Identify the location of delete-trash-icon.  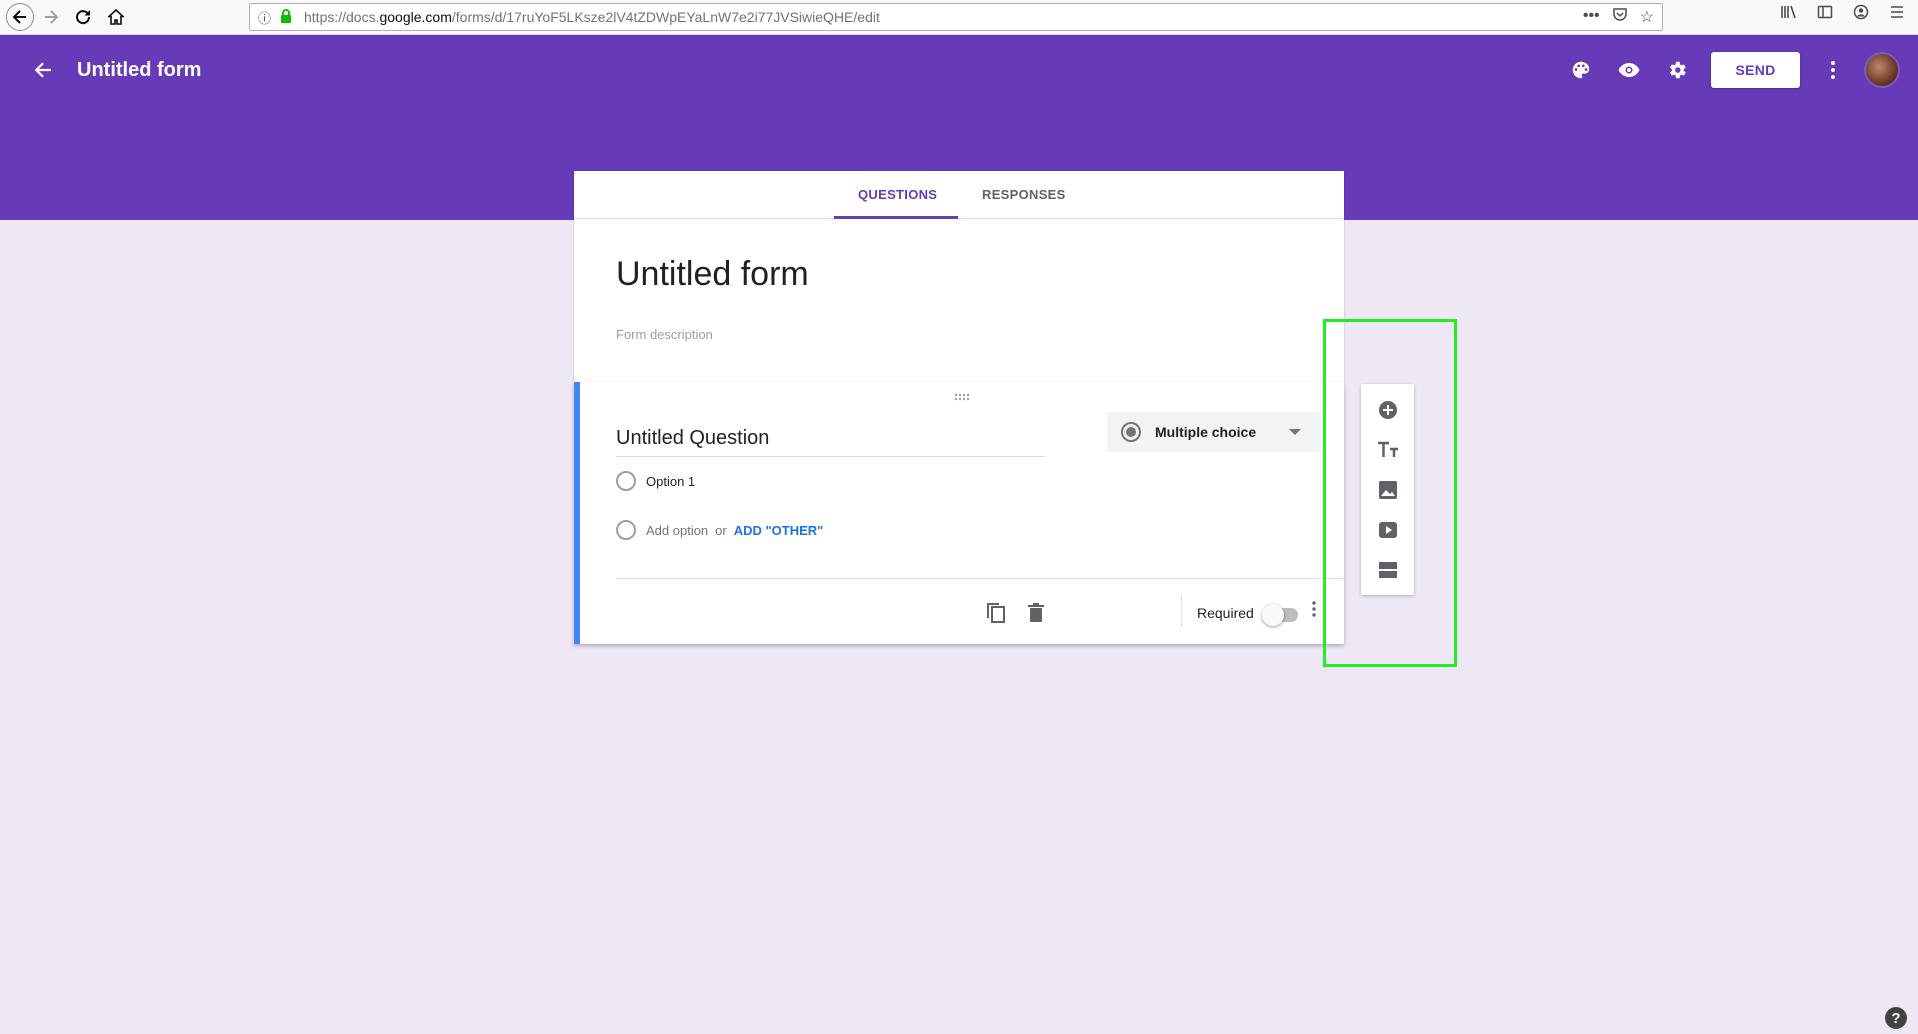
(1036, 613).